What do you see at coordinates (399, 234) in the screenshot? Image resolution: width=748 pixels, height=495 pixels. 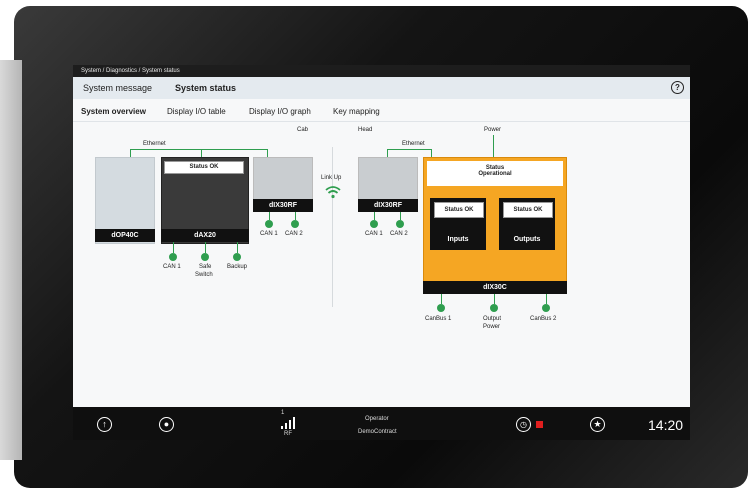 I see `rf-right-can2-label: CAN 2` at bounding box center [399, 234].